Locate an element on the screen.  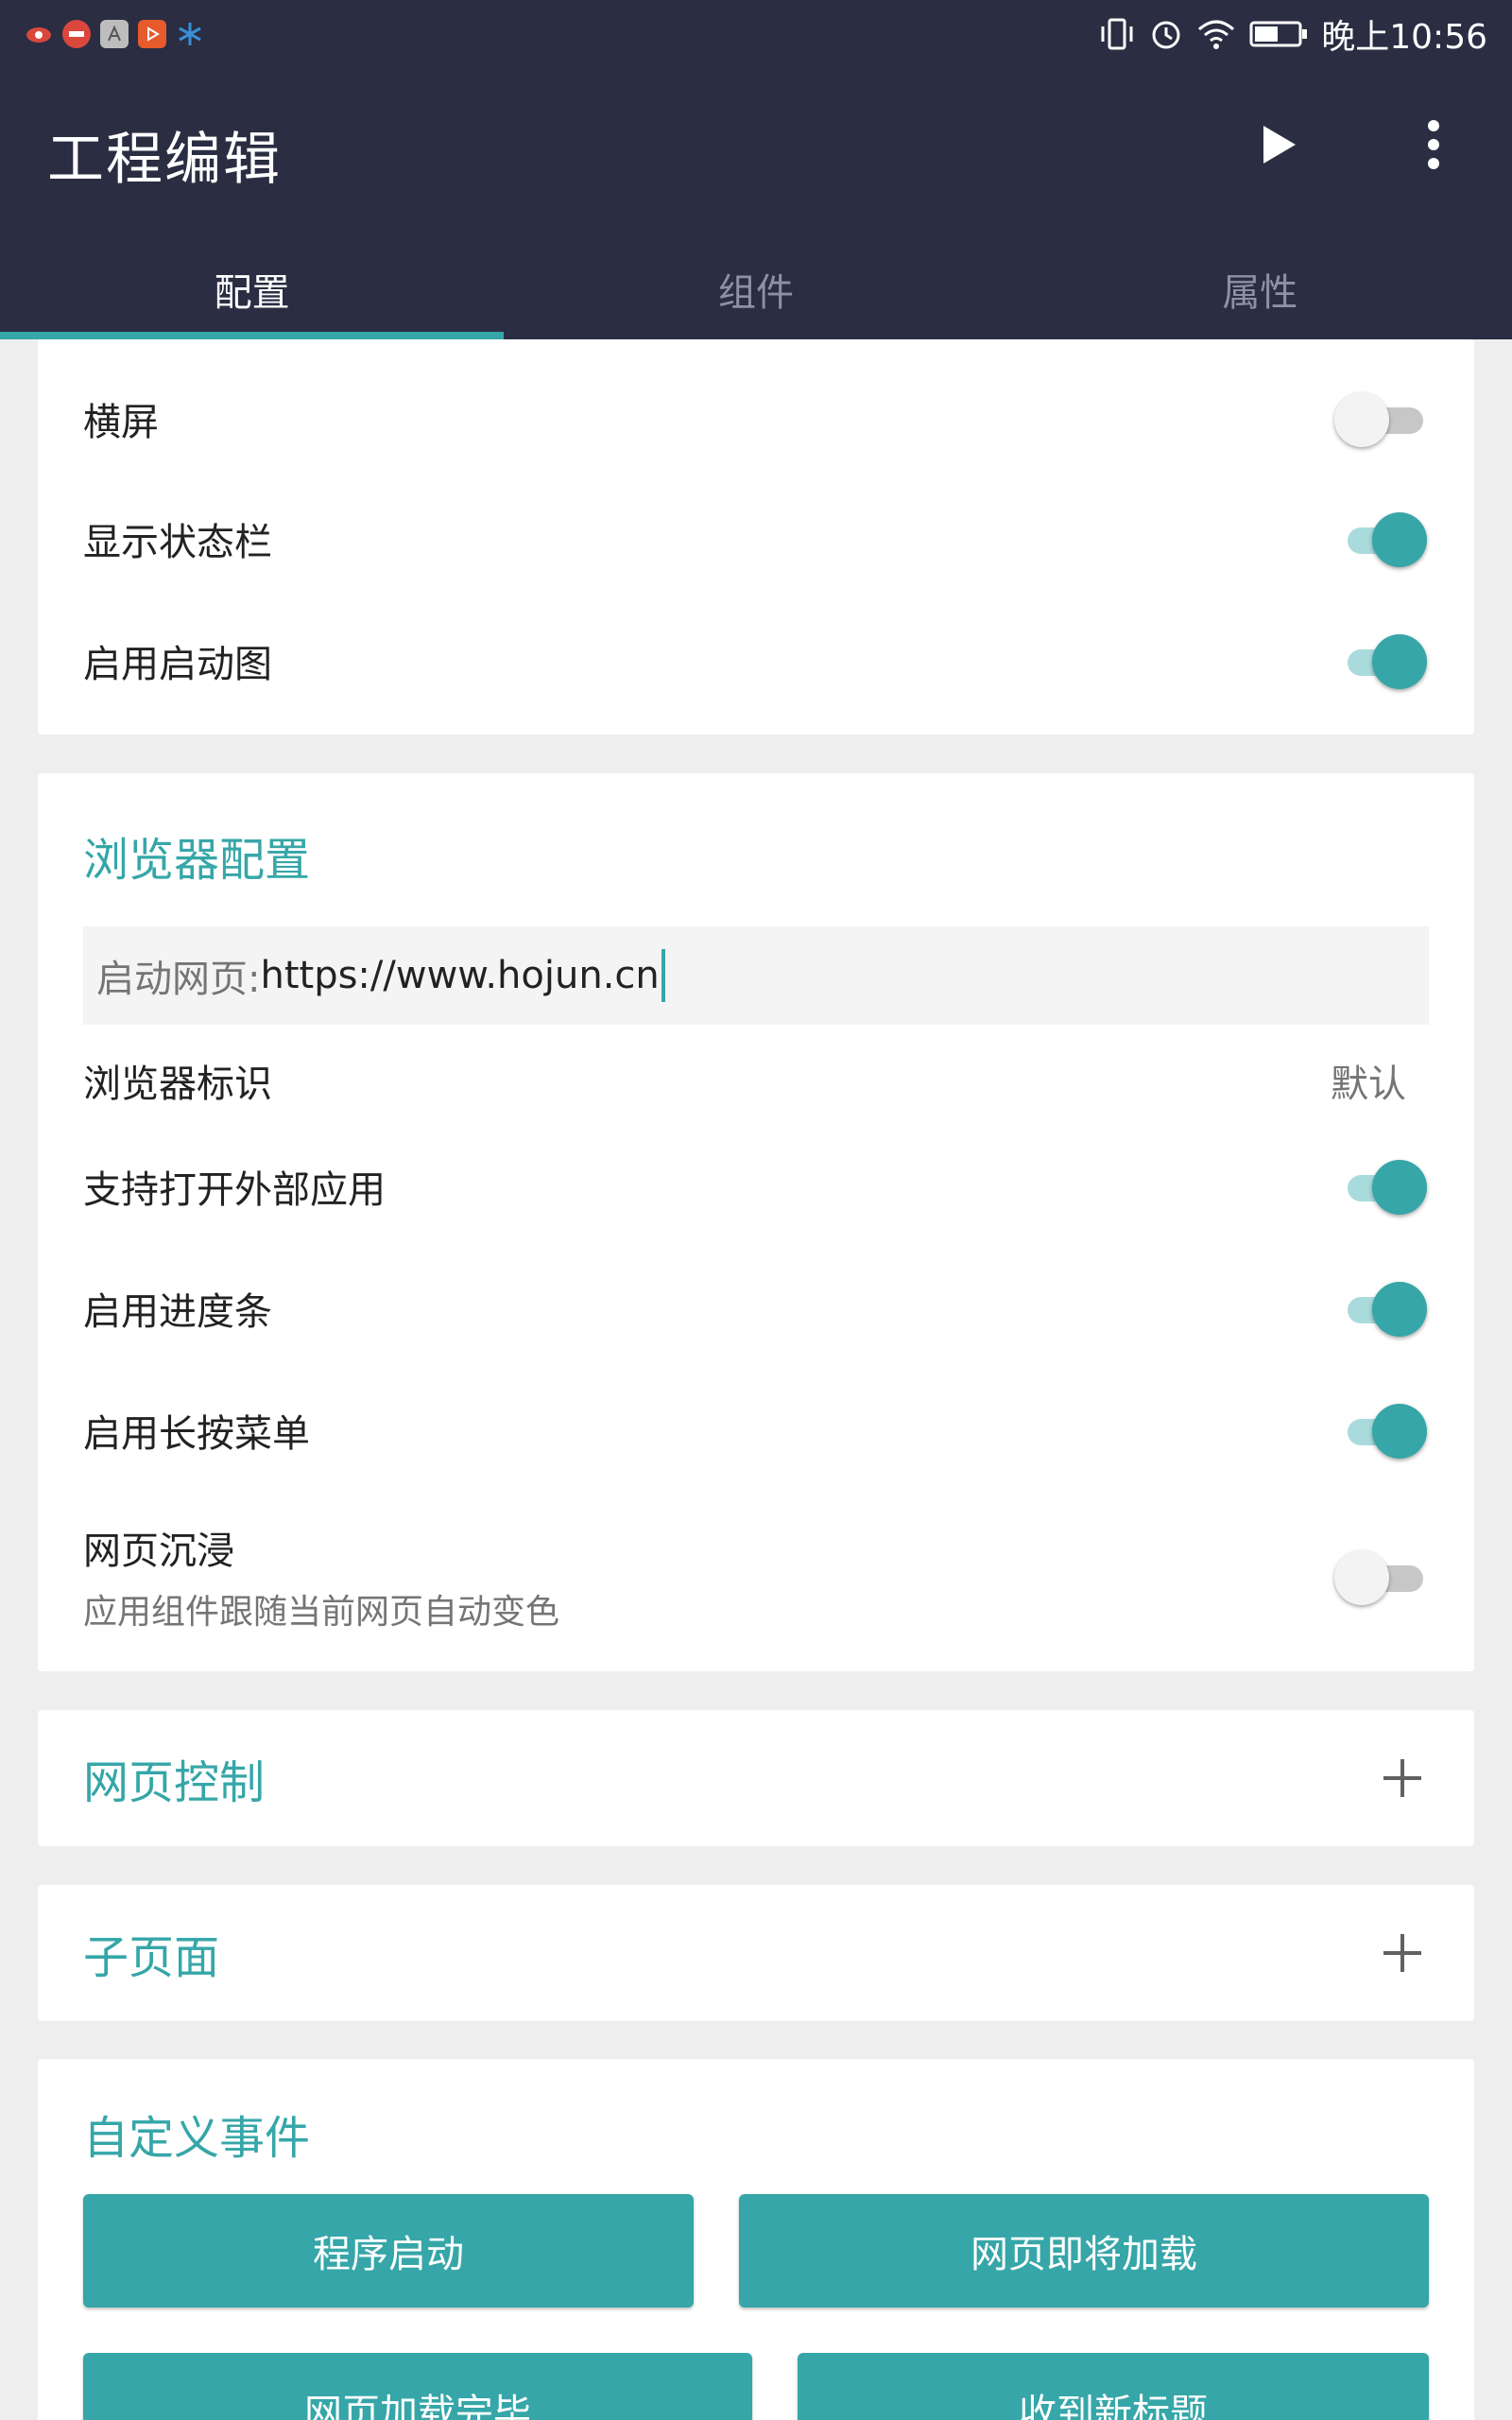
text-cursor is located at coordinates (663, 976).